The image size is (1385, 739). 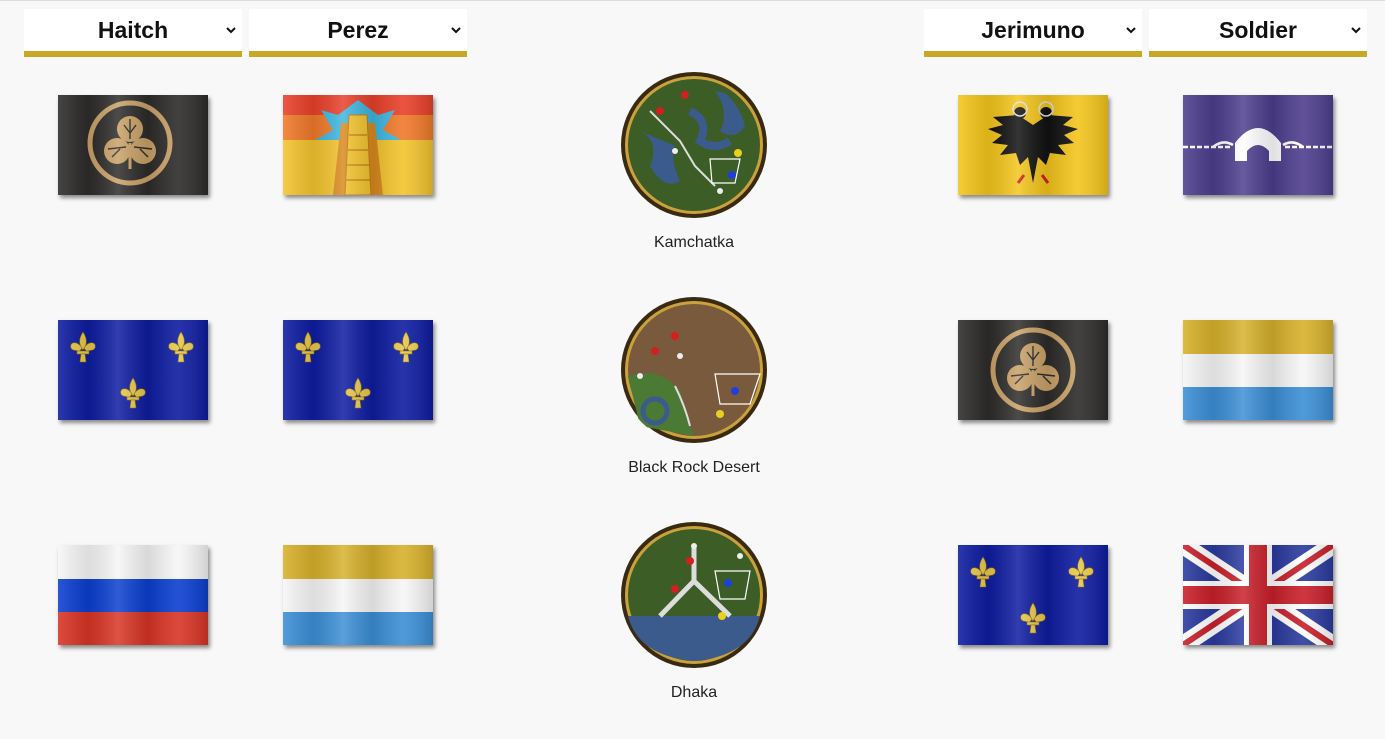 What do you see at coordinates (694, 692) in the screenshot?
I see `map-label: Dhaka` at bounding box center [694, 692].